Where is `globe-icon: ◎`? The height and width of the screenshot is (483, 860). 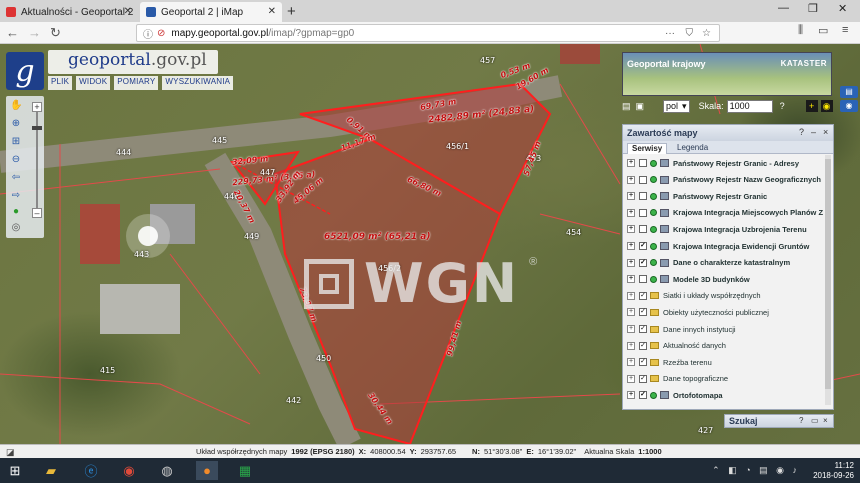 globe-icon: ◎ is located at coordinates (16, 228).